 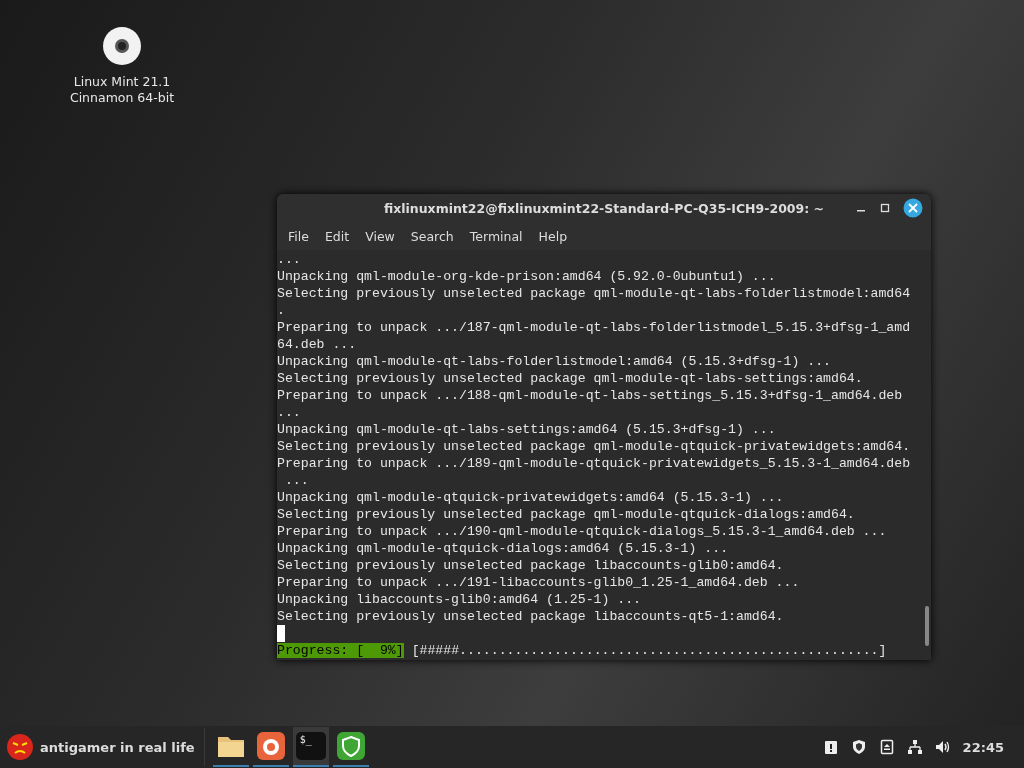 What do you see at coordinates (270, 746) in the screenshot?
I see `browser-icon` at bounding box center [270, 746].